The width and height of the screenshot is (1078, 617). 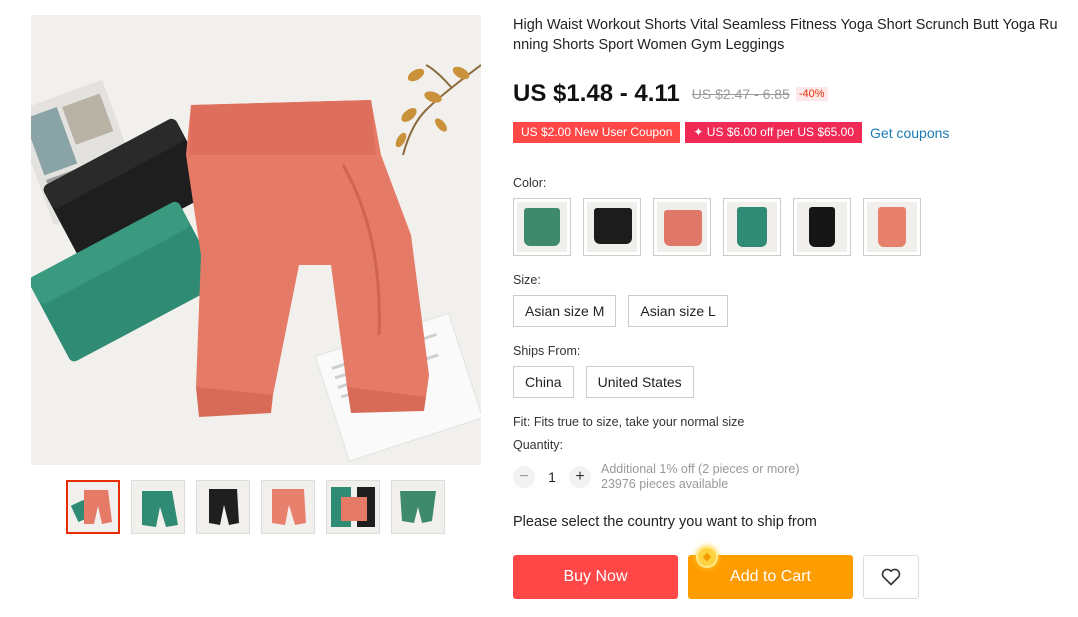 I want to click on wishlist-button, so click(x=891, y=577).